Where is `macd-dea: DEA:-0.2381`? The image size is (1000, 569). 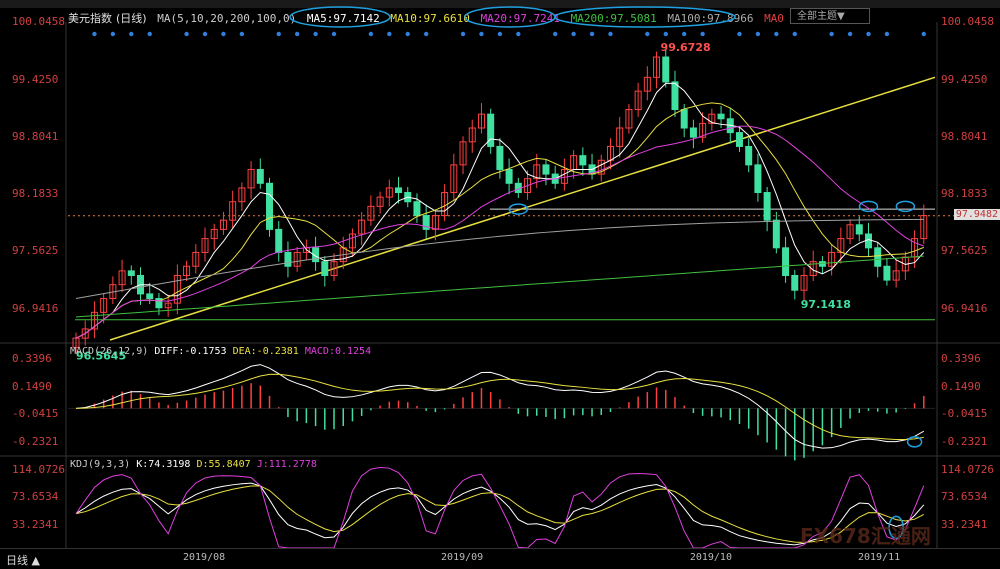
macd-dea: DEA:-0.2381 is located at coordinates (265, 351).